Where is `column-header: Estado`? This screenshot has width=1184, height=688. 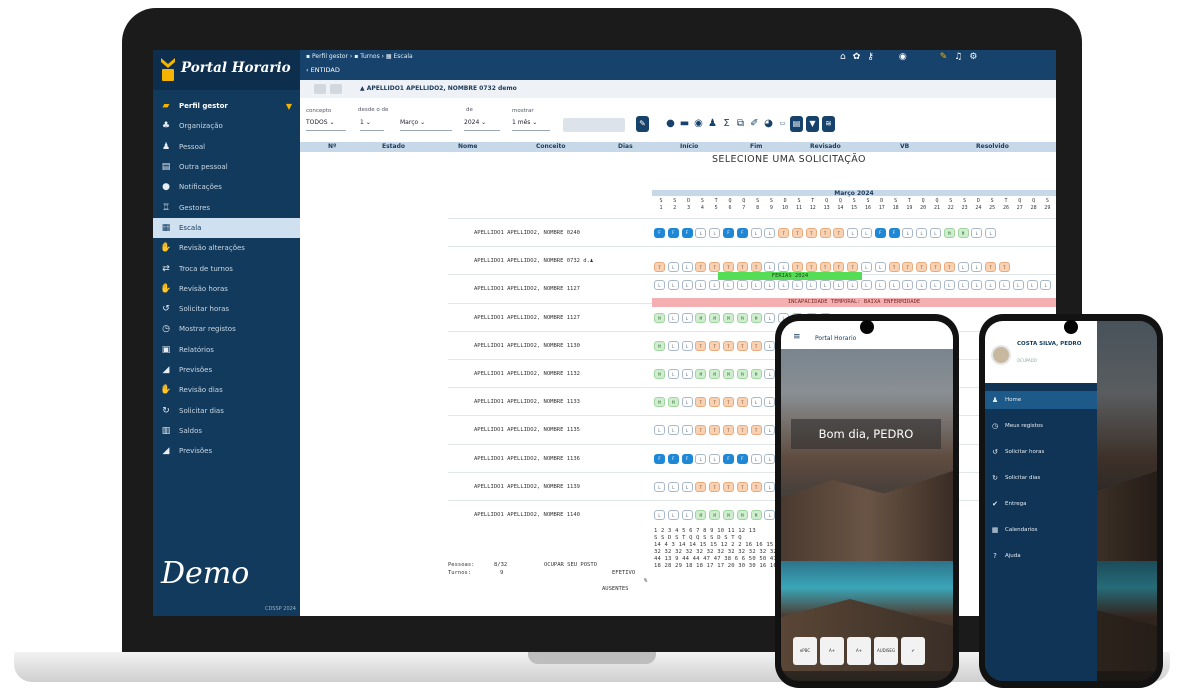
column-header: Estado is located at coordinates (393, 146).